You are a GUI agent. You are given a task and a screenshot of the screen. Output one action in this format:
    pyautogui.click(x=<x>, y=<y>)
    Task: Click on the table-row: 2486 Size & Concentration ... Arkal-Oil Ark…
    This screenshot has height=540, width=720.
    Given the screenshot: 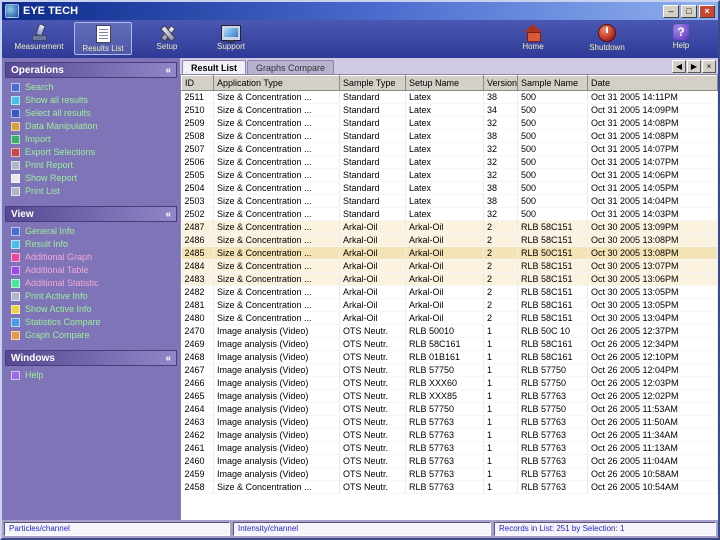 What is the action you would take?
    pyautogui.click(x=449, y=240)
    